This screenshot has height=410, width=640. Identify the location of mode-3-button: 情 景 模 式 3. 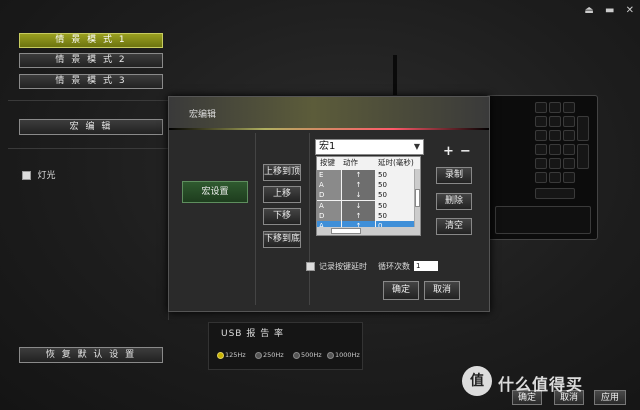
(91, 81).